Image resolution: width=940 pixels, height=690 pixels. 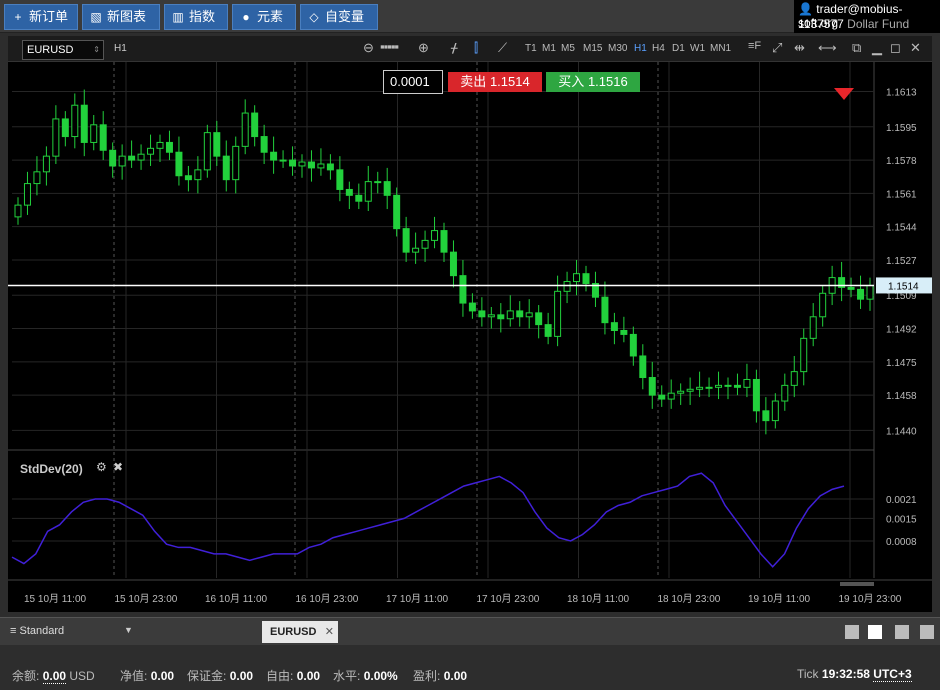 I want to click on layout-grid-icon, so click(x=875, y=632).